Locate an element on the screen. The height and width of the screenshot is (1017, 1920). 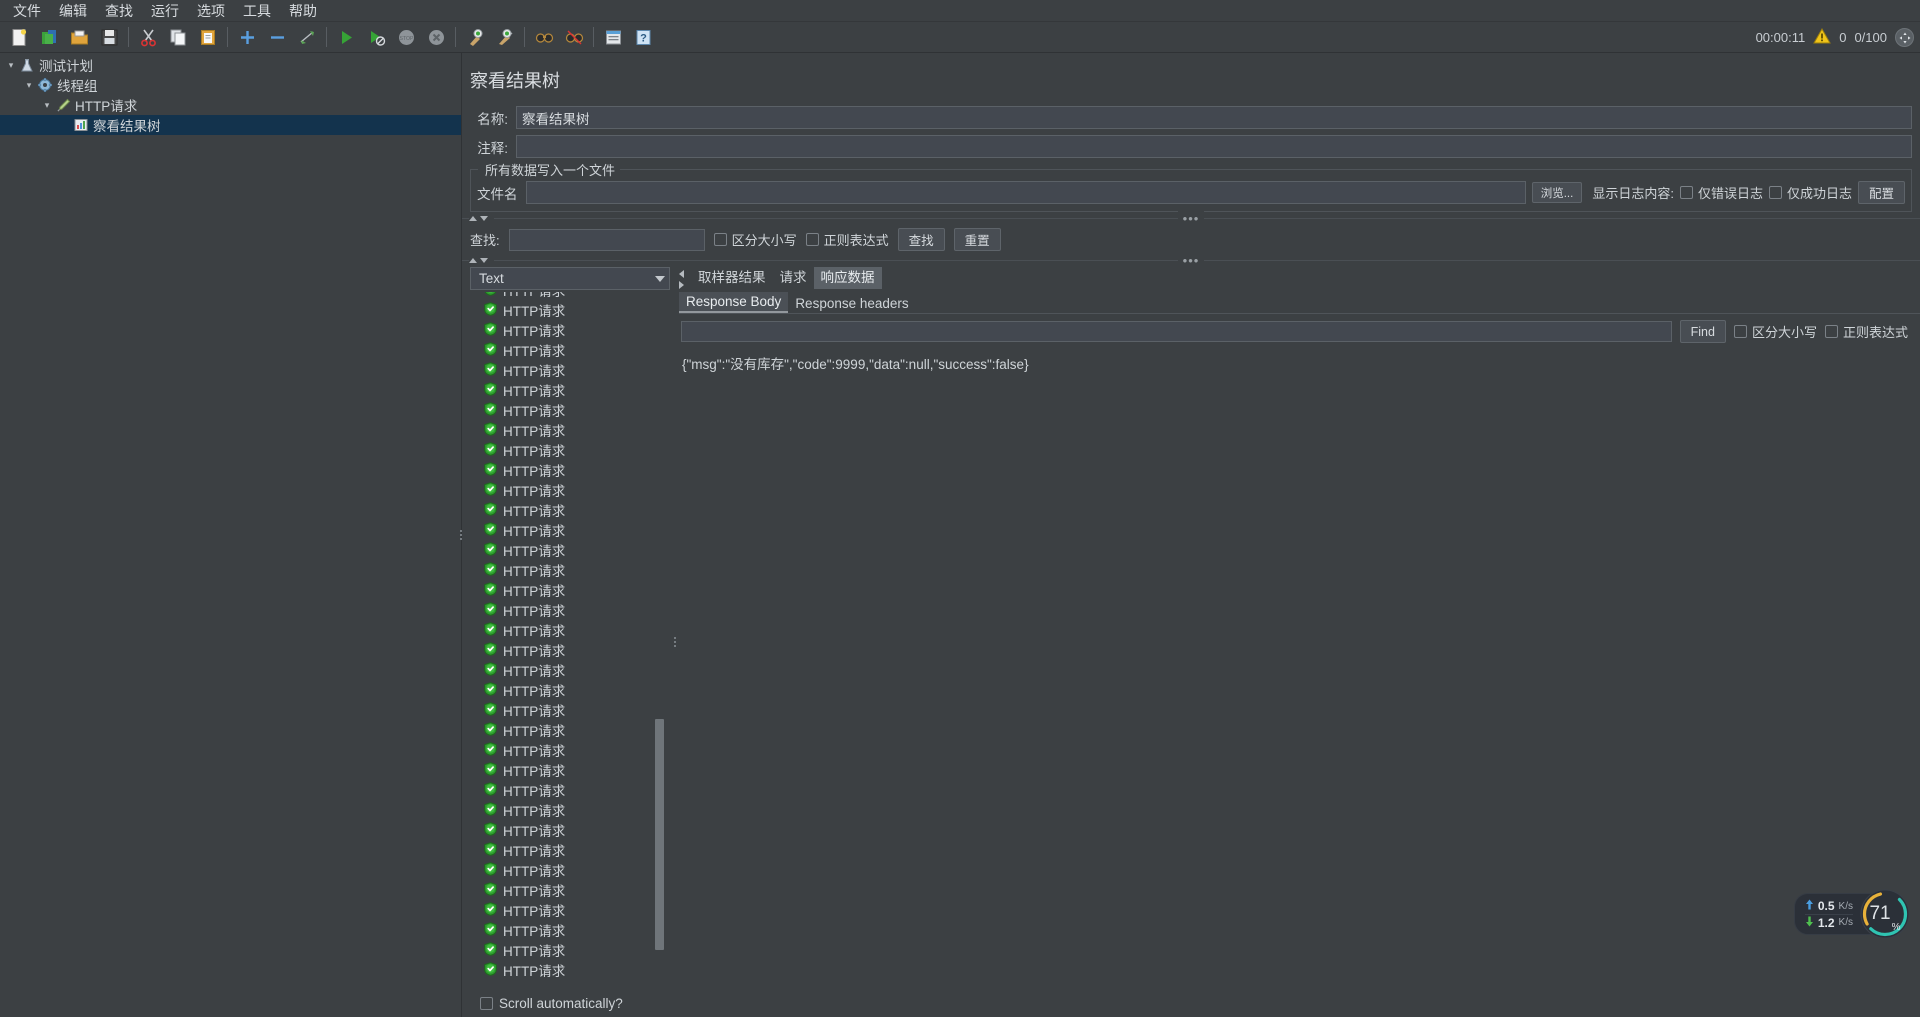
chevron-right-icon is located at coordinates (681, 285).